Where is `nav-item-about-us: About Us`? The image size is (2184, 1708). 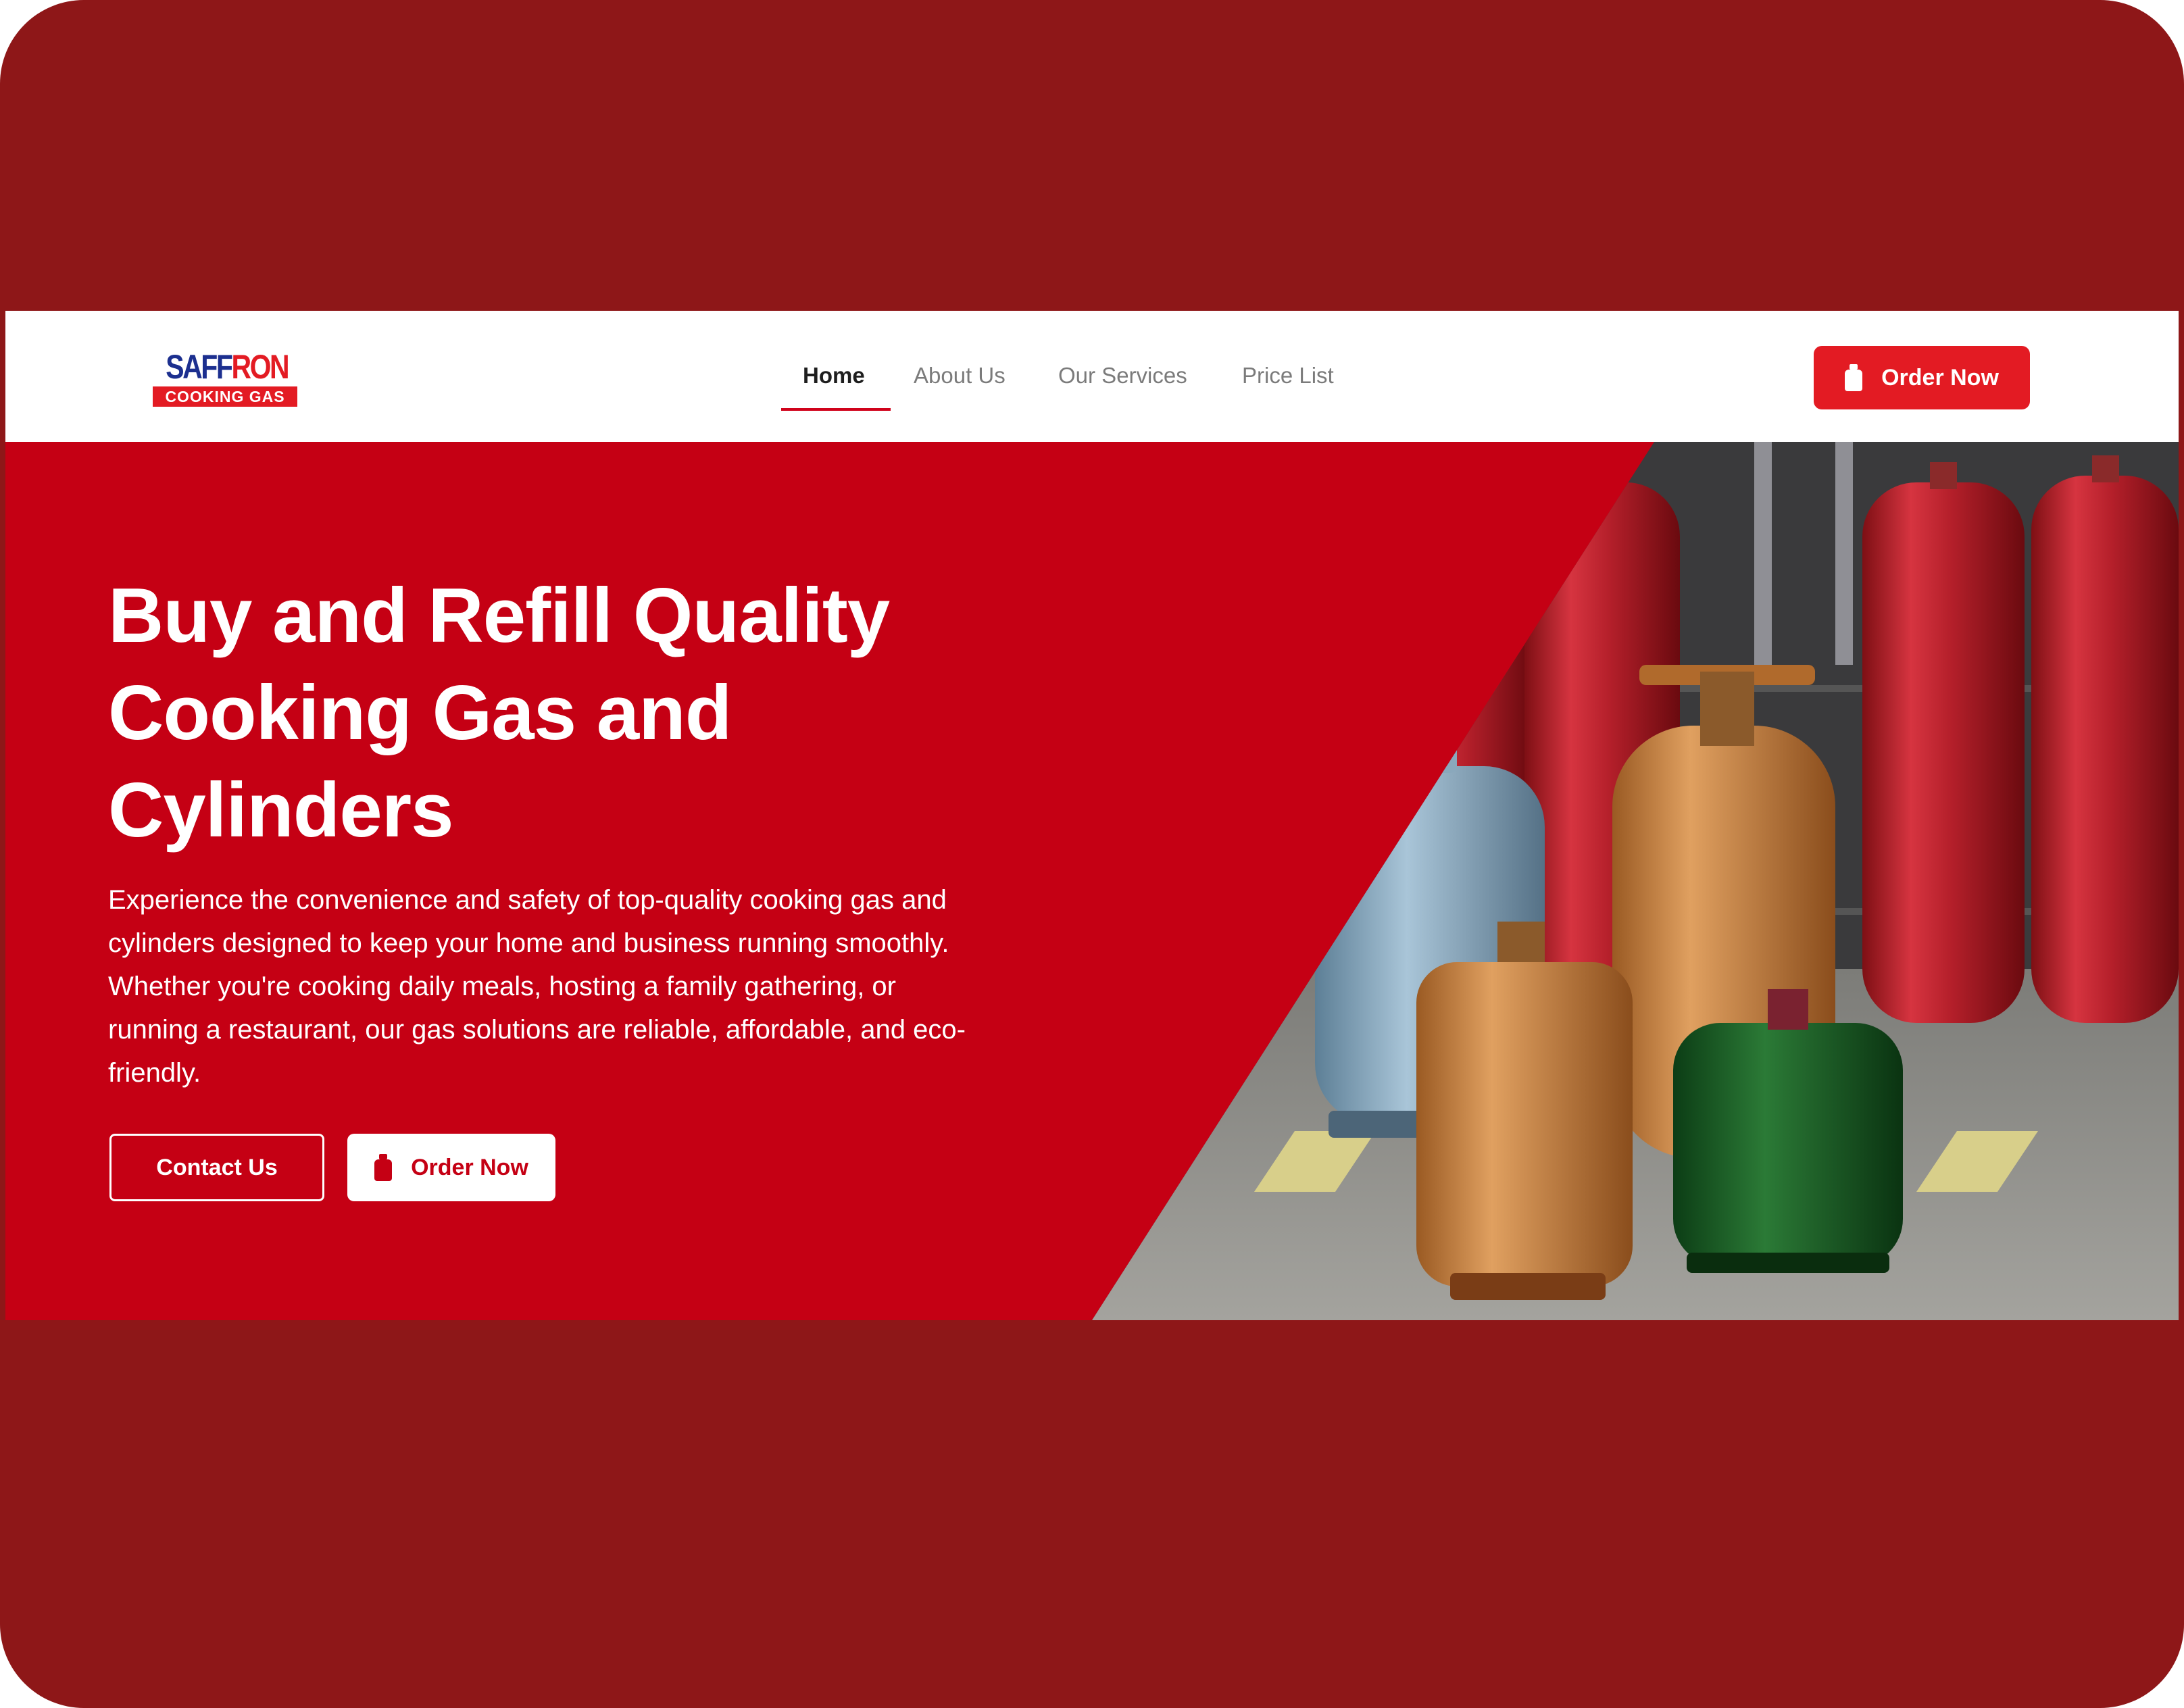
nav-item-about-us: About Us is located at coordinates (960, 375).